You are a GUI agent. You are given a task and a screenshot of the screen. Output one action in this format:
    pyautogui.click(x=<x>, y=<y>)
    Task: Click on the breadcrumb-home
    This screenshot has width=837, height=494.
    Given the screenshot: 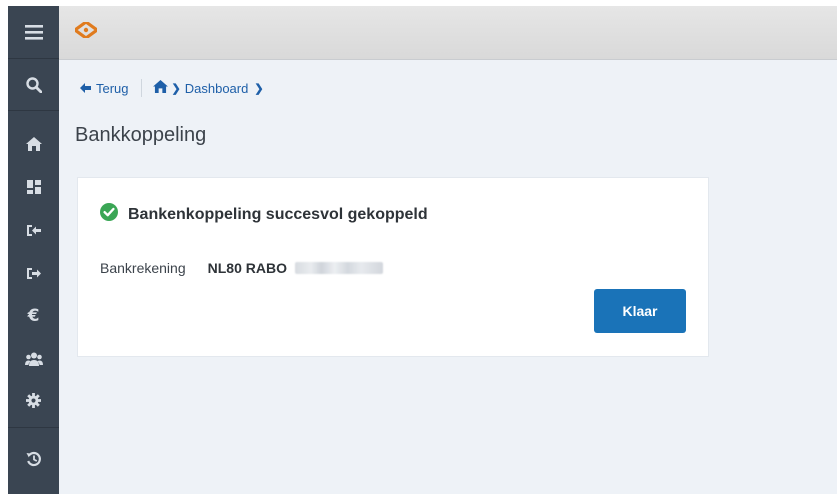 What is the action you would take?
    pyautogui.click(x=160, y=88)
    